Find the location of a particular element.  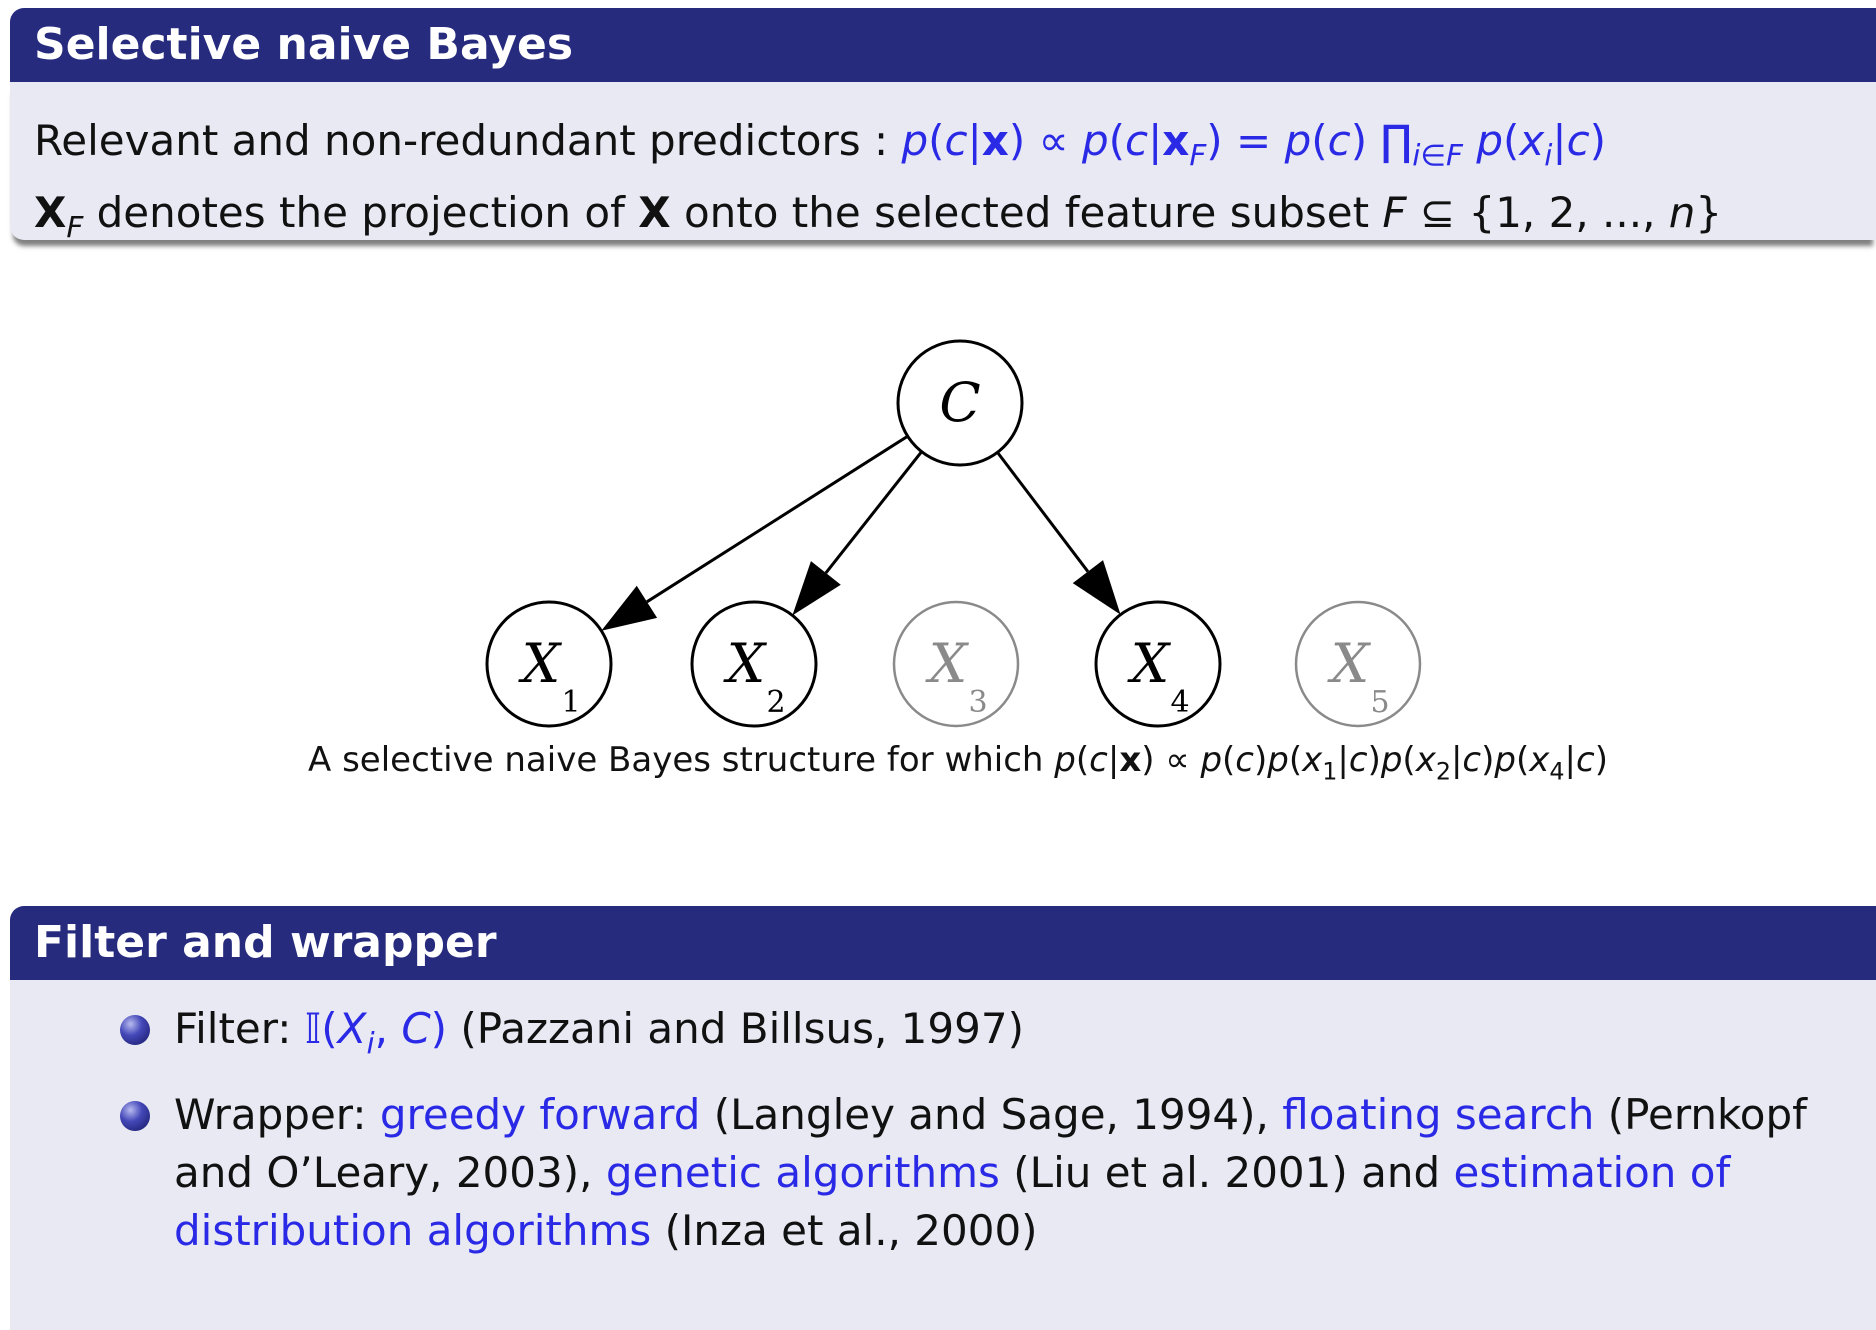

arrowhead-C-X2 is located at coordinates (816, 588).